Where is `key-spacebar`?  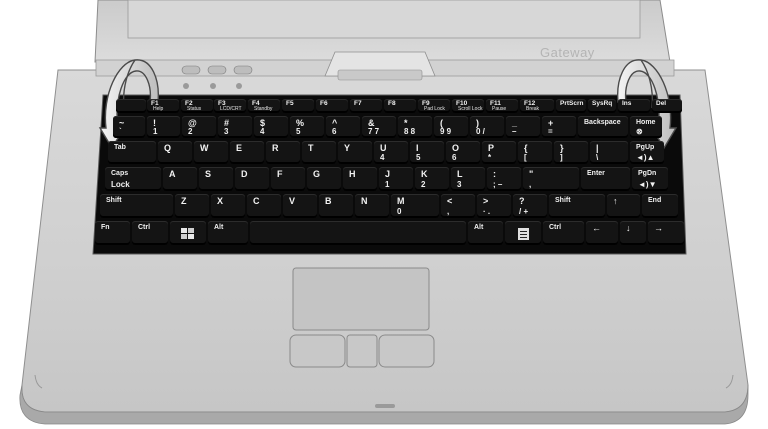
key-spacebar is located at coordinates (358, 233).